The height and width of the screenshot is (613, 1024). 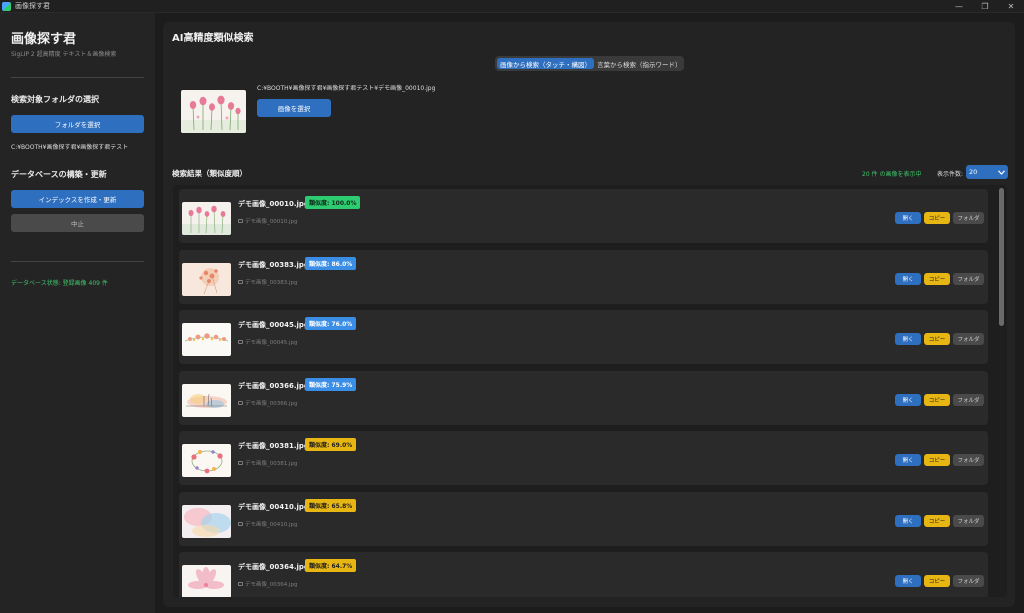 I want to click on result-filename: デモ画像_00366.jpg, so click(x=273, y=385).